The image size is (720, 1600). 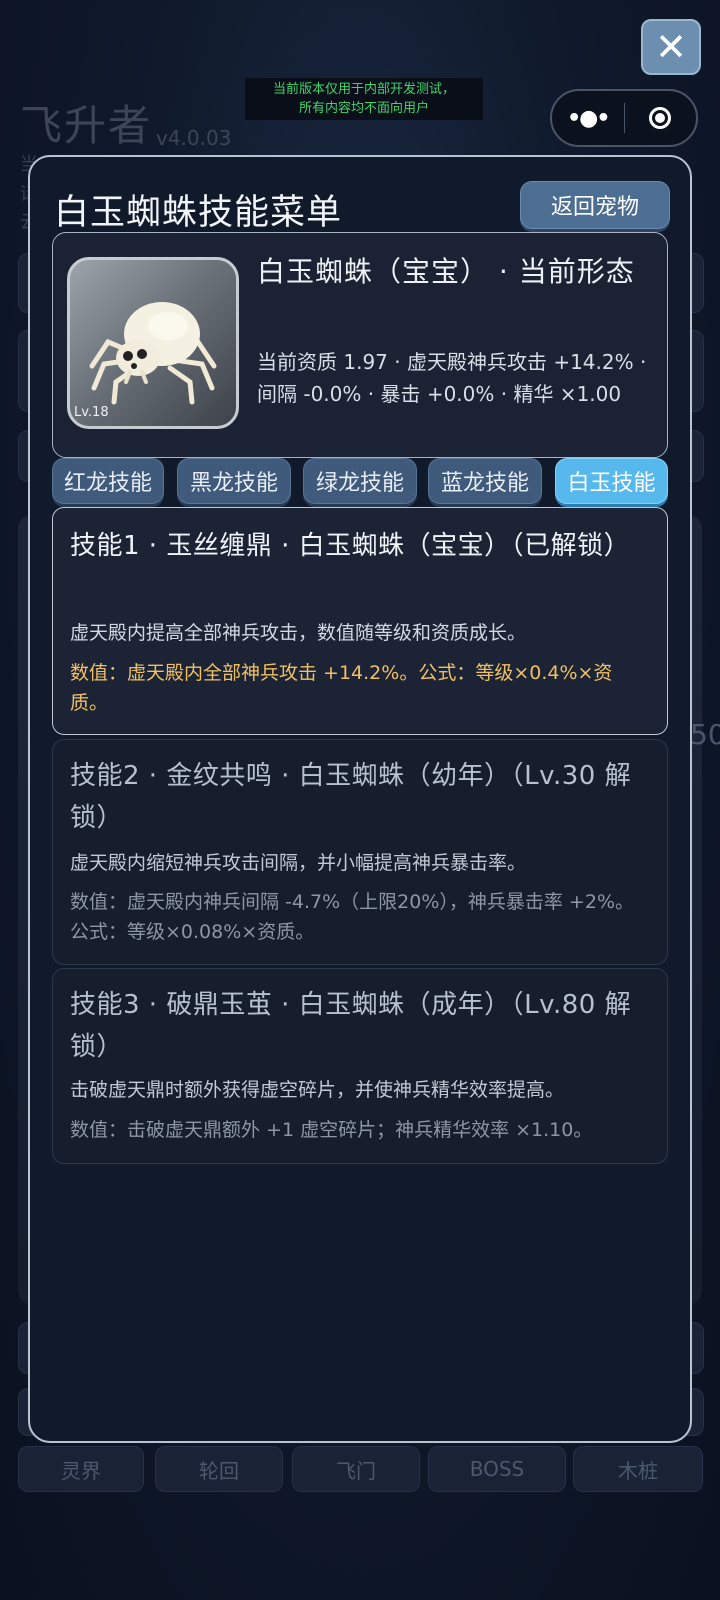 I want to click on dev-test-notice: 当前版本仅用于内部开发测试， 所有内容均不面向用户, so click(x=364, y=99).